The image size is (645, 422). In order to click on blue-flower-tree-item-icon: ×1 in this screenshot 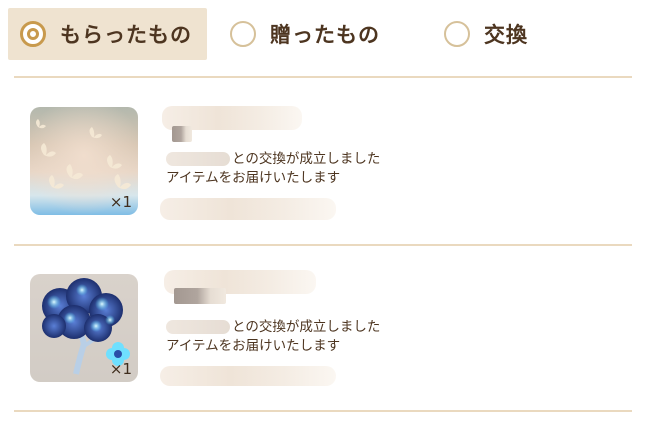, I will do `click(84, 328)`.